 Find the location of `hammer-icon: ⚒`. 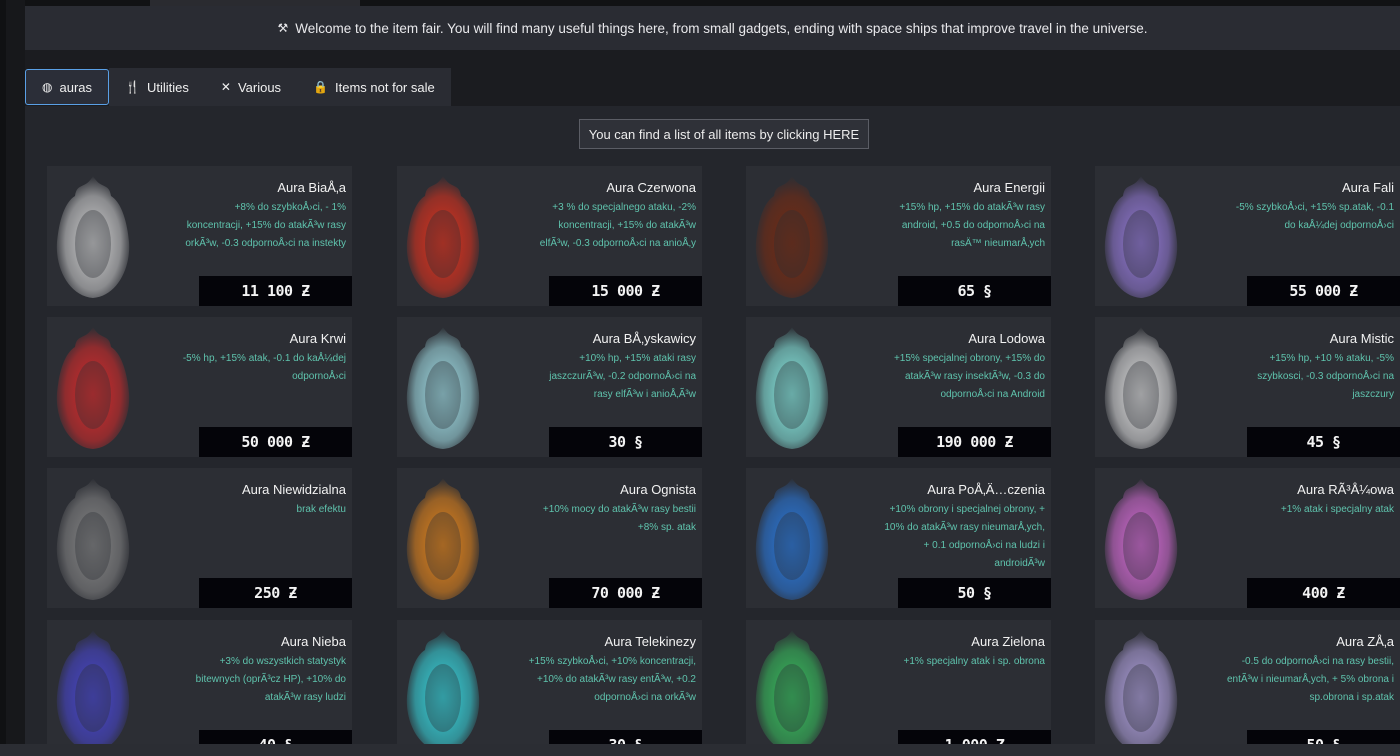

hammer-icon: ⚒ is located at coordinates (283, 28).